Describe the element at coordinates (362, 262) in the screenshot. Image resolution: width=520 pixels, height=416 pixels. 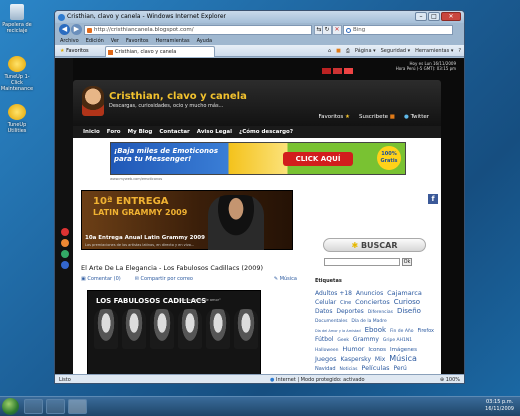
I see `blog-search-input` at that location.